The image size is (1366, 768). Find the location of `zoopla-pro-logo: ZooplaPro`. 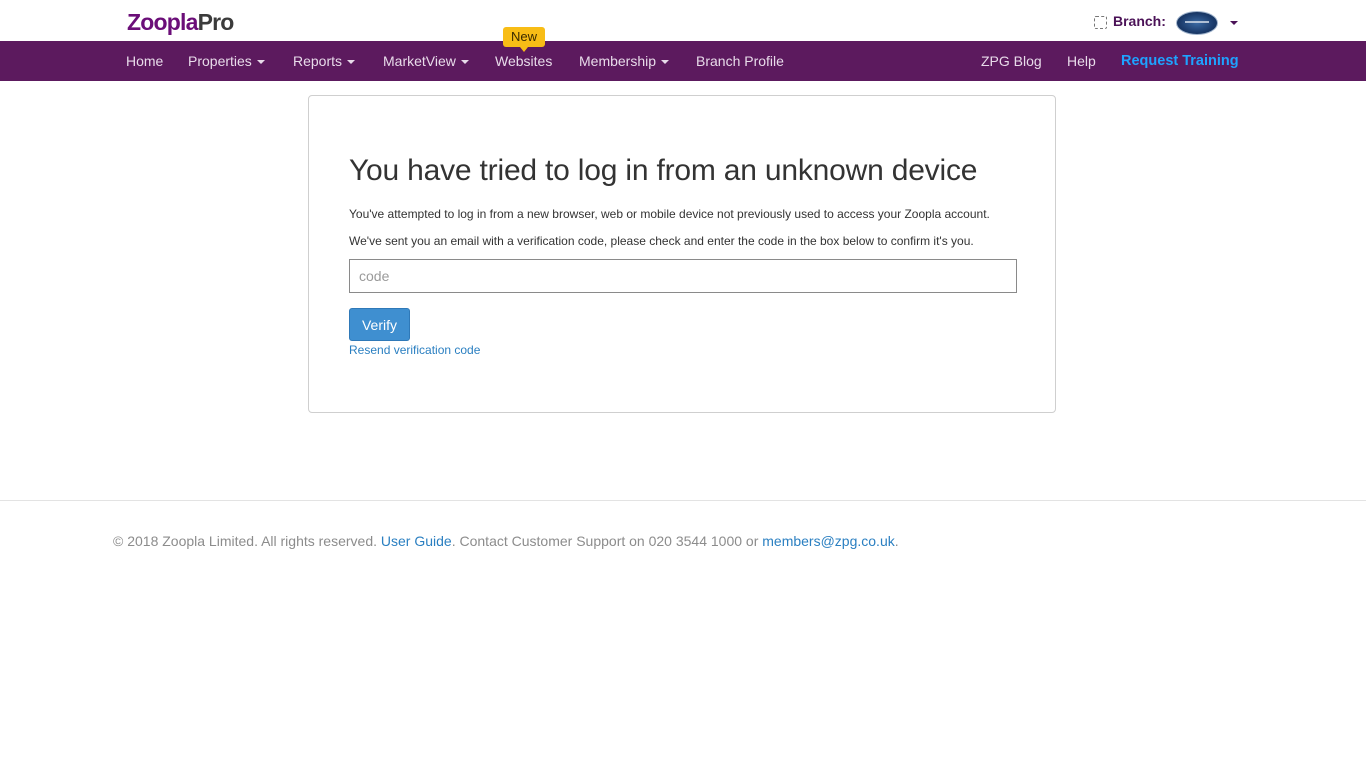

zoopla-pro-logo: ZooplaPro is located at coordinates (180, 22).